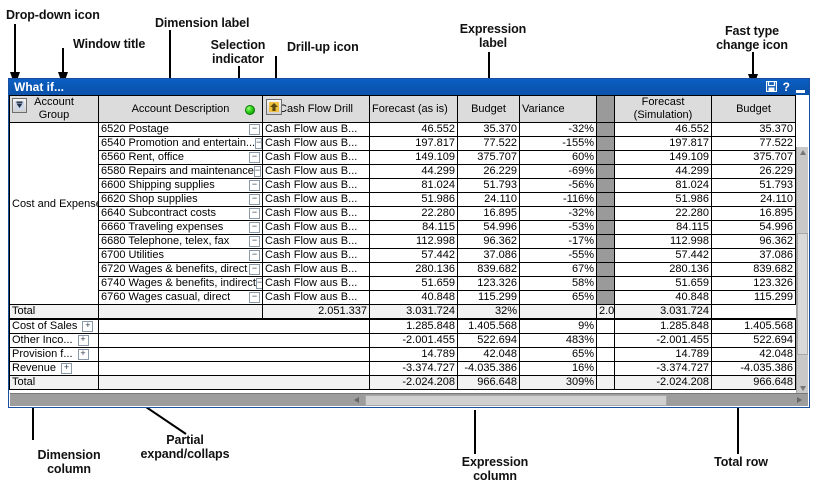  I want to click on cell-budget: 96.362, so click(488, 241).